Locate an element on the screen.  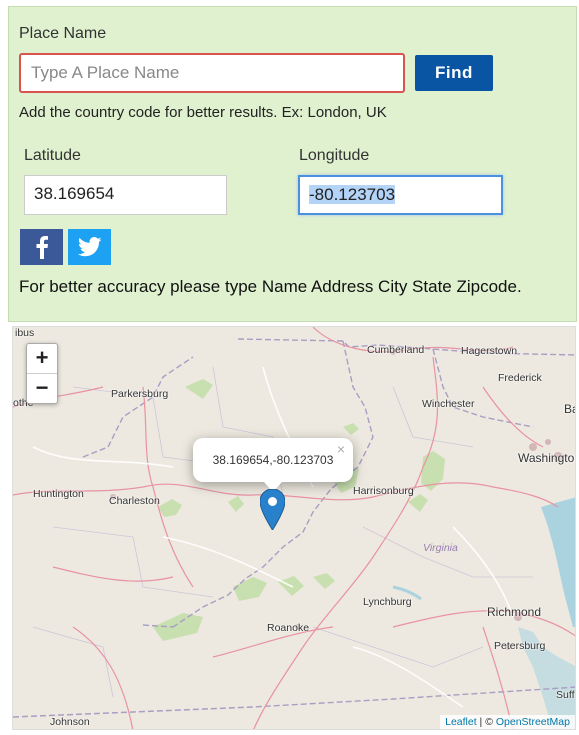
map-label-cumberland: Cumberland is located at coordinates (396, 350).